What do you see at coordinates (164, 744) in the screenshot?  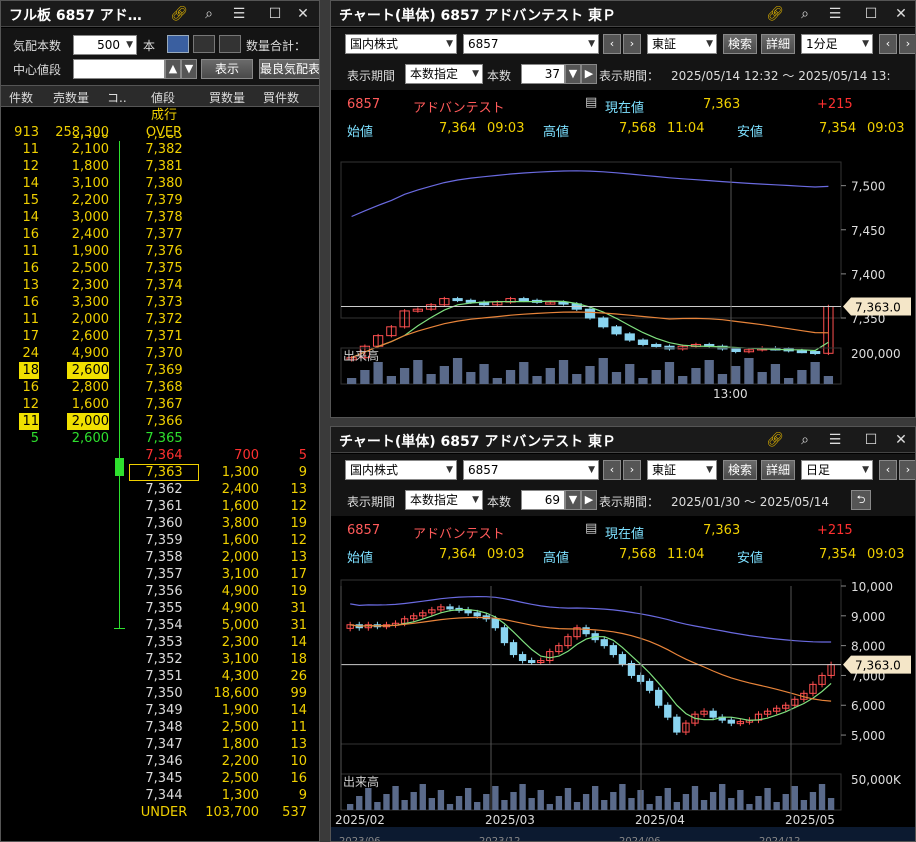 I see `bid-price: 7,347` at bounding box center [164, 744].